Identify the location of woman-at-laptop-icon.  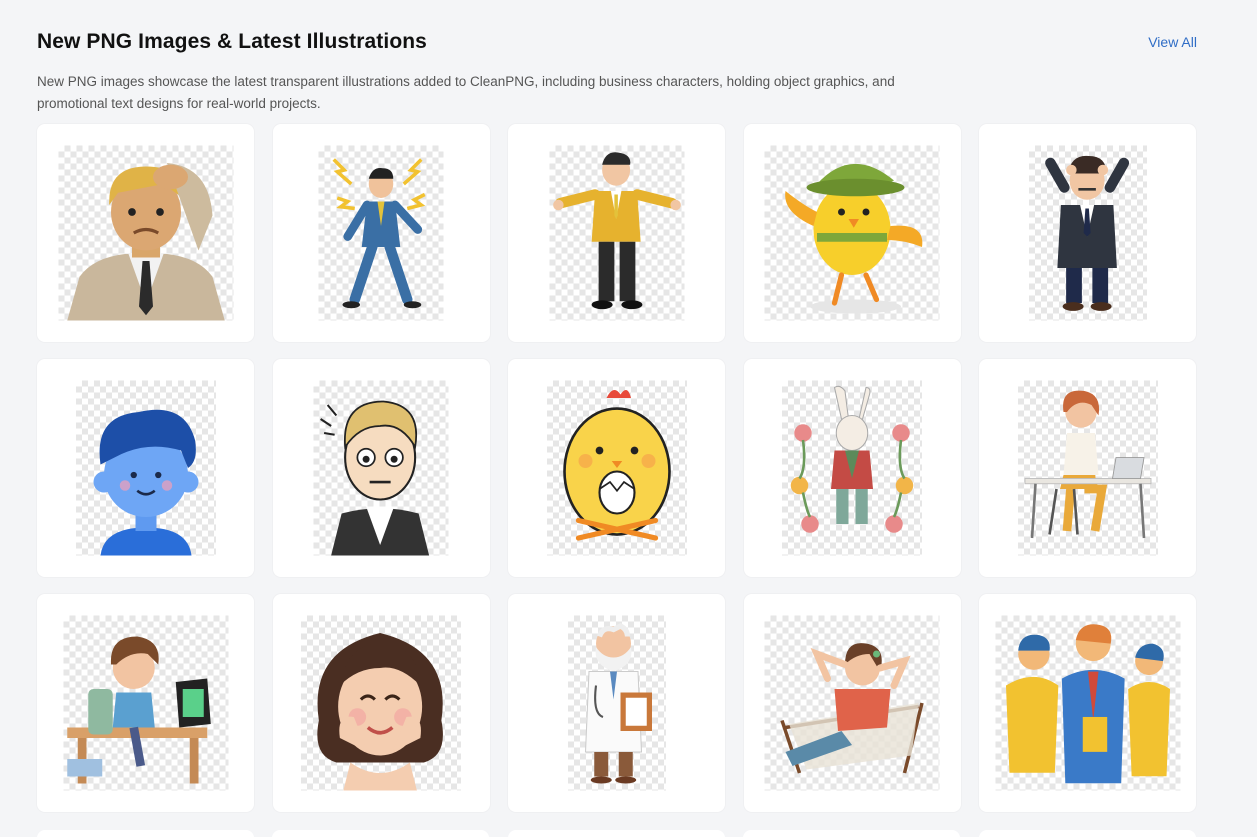
(1087, 468).